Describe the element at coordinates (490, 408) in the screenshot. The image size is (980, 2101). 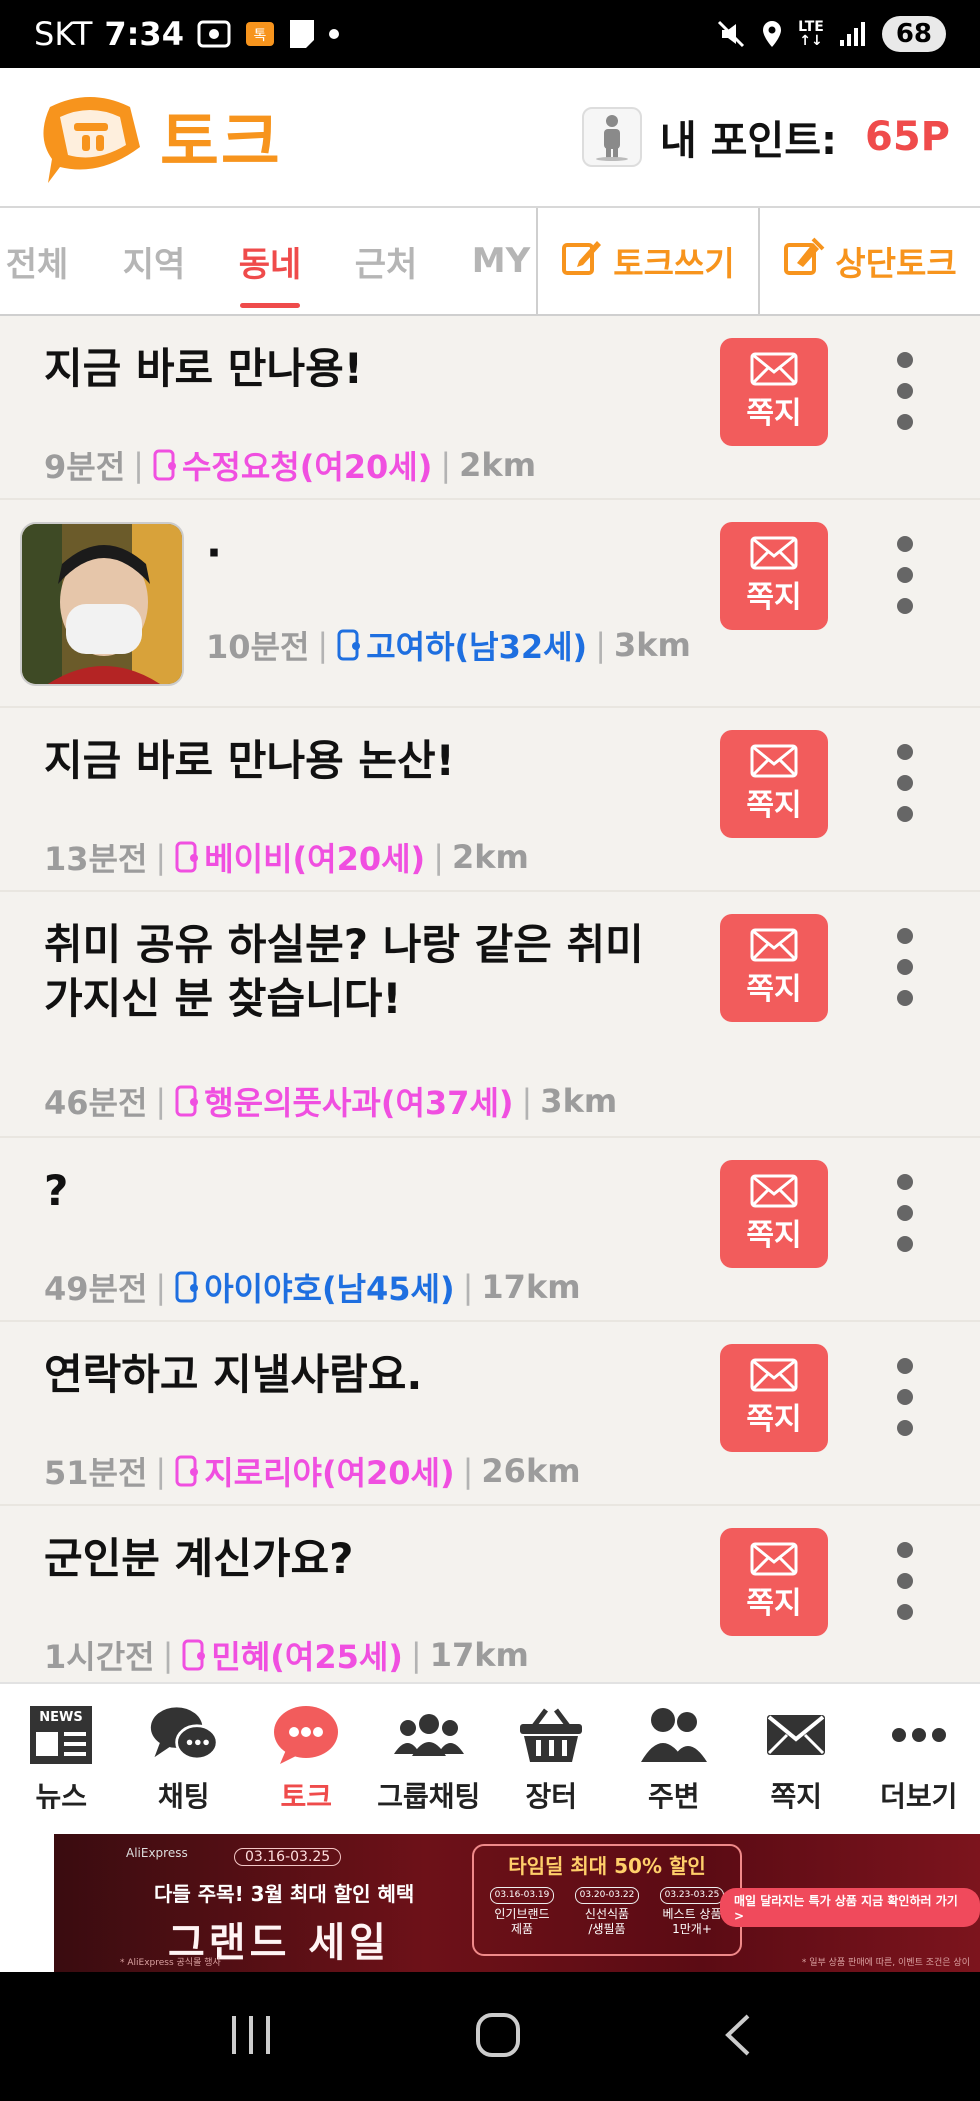
I see `talk-item: 지금 바로 만나용! 9분전 | 수정요청(여20세) | 2km 쪽지` at that location.